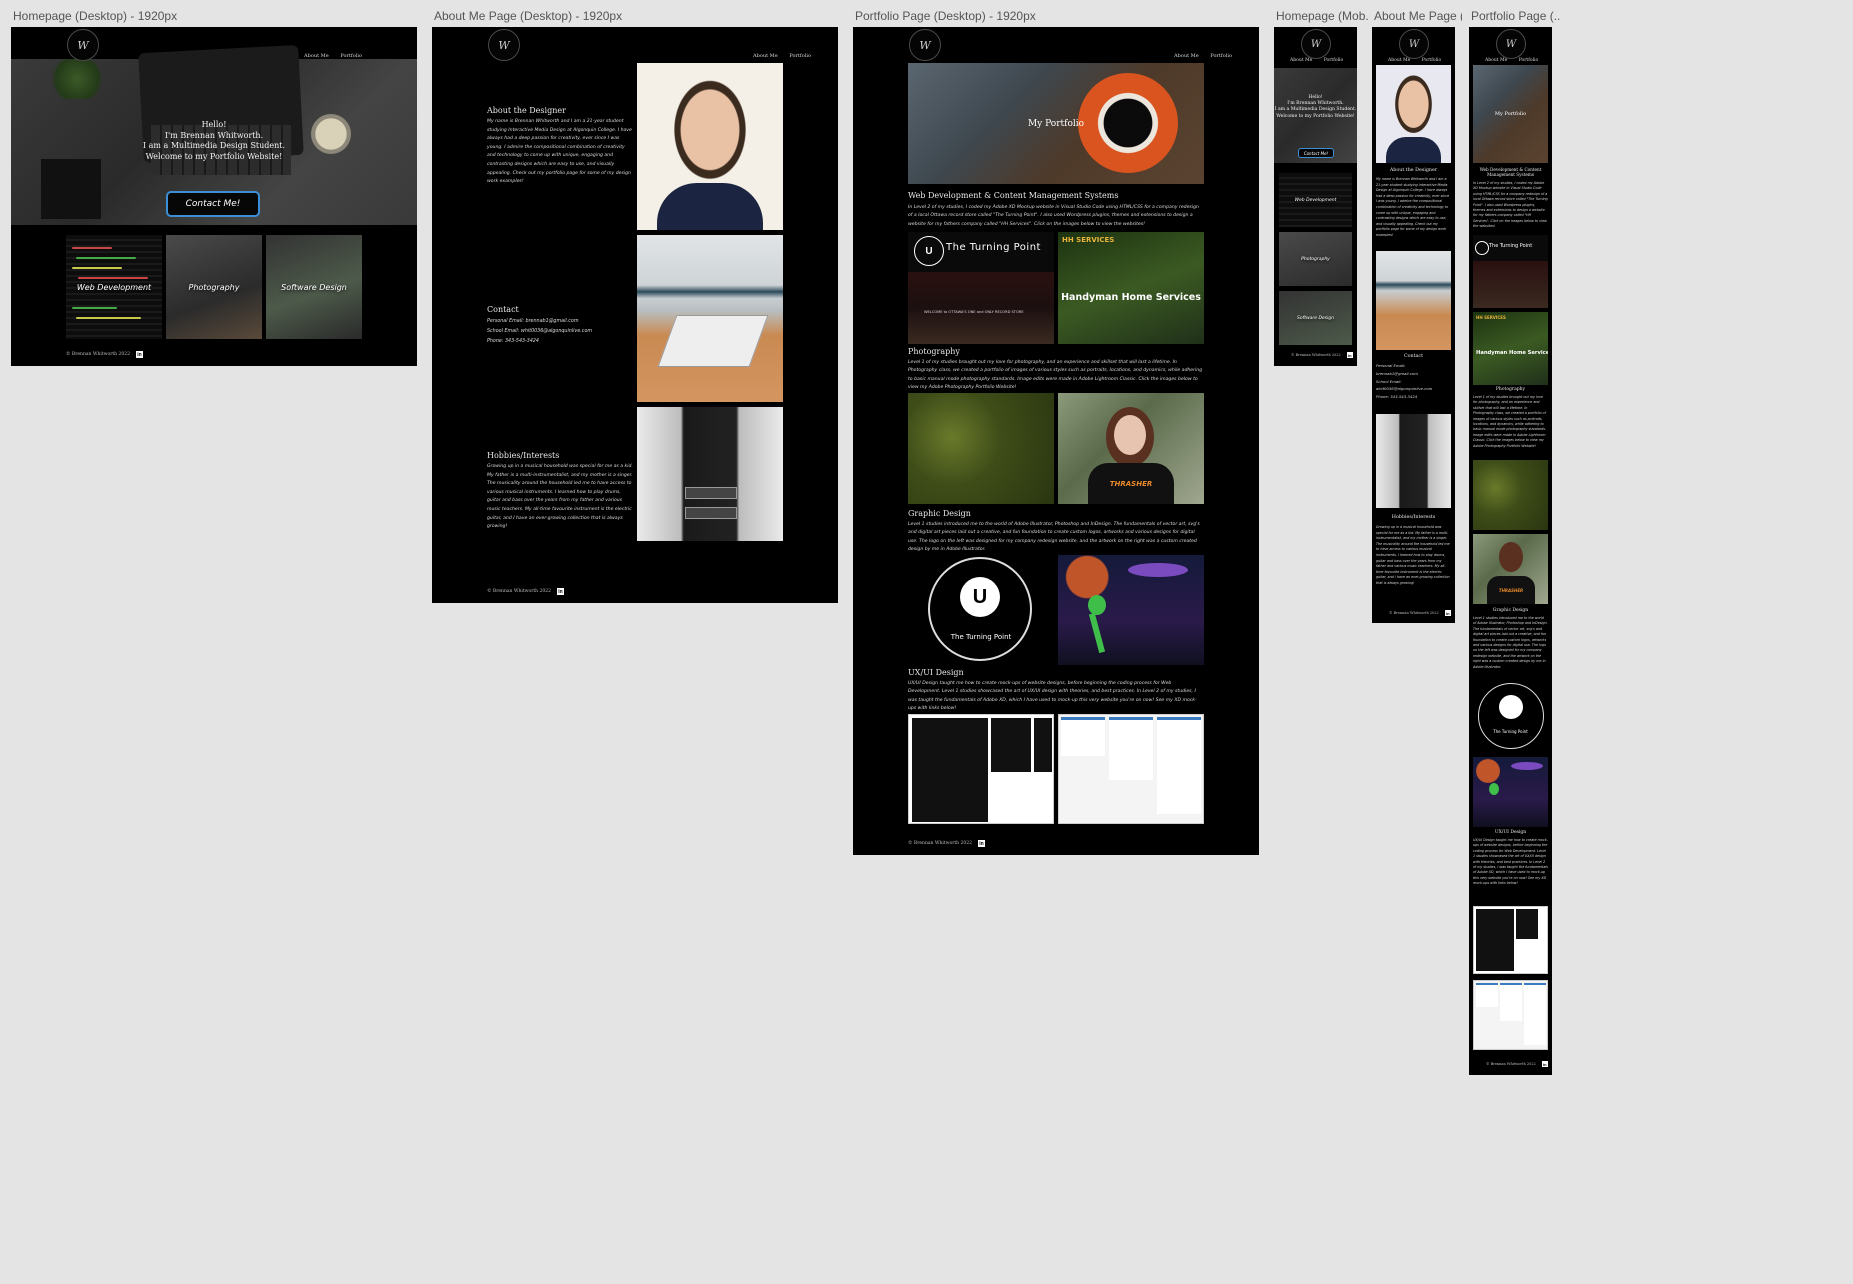 This screenshot has height=1284, width=1853. I want to click on turning-point-logo-artwork: The Turning Point, so click(1510, 717).